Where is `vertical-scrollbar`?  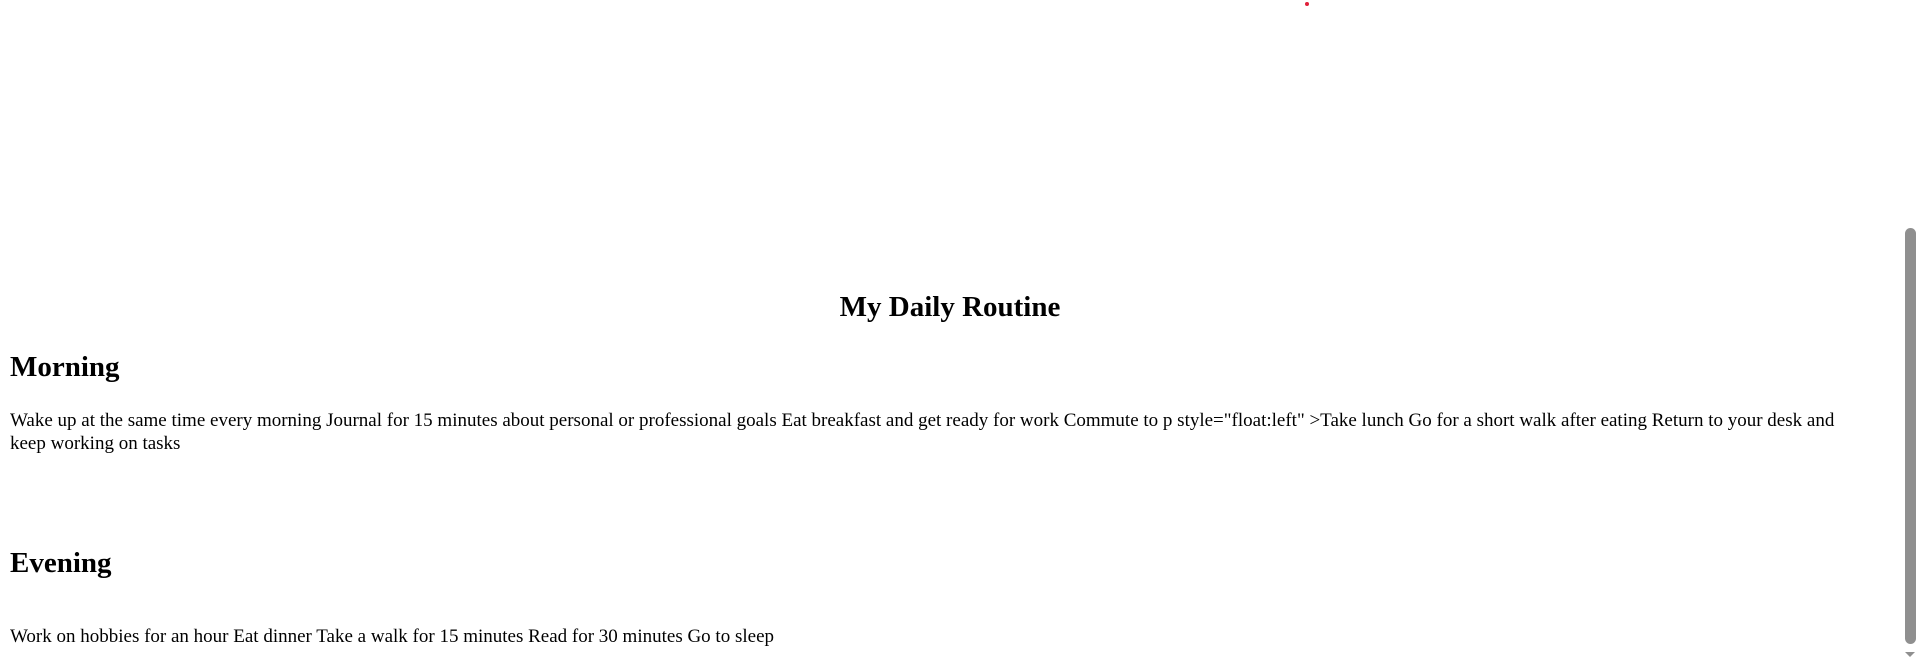
vertical-scrollbar is located at coordinates (1910, 329).